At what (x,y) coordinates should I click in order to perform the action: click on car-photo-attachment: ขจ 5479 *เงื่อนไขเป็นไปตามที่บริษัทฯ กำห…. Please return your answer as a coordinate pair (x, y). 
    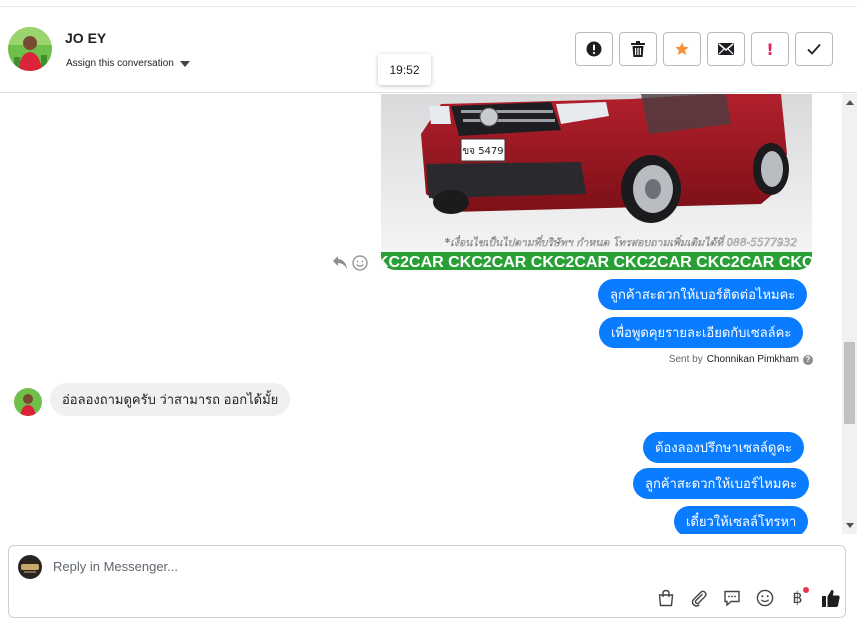
    Looking at the image, I should click on (596, 182).